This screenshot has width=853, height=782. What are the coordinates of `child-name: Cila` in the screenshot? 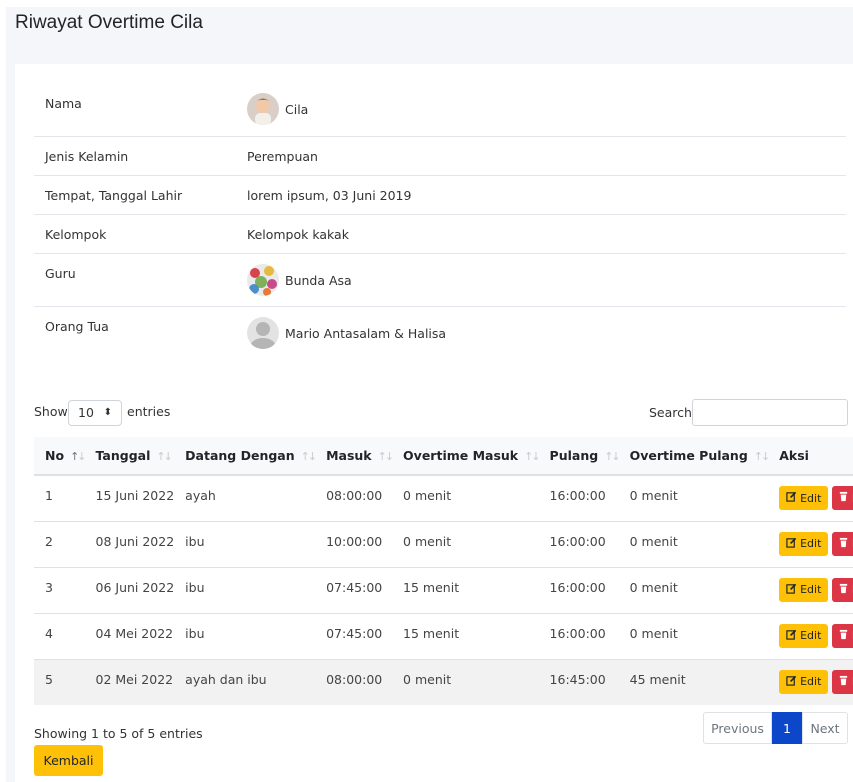 It's located at (297, 109).